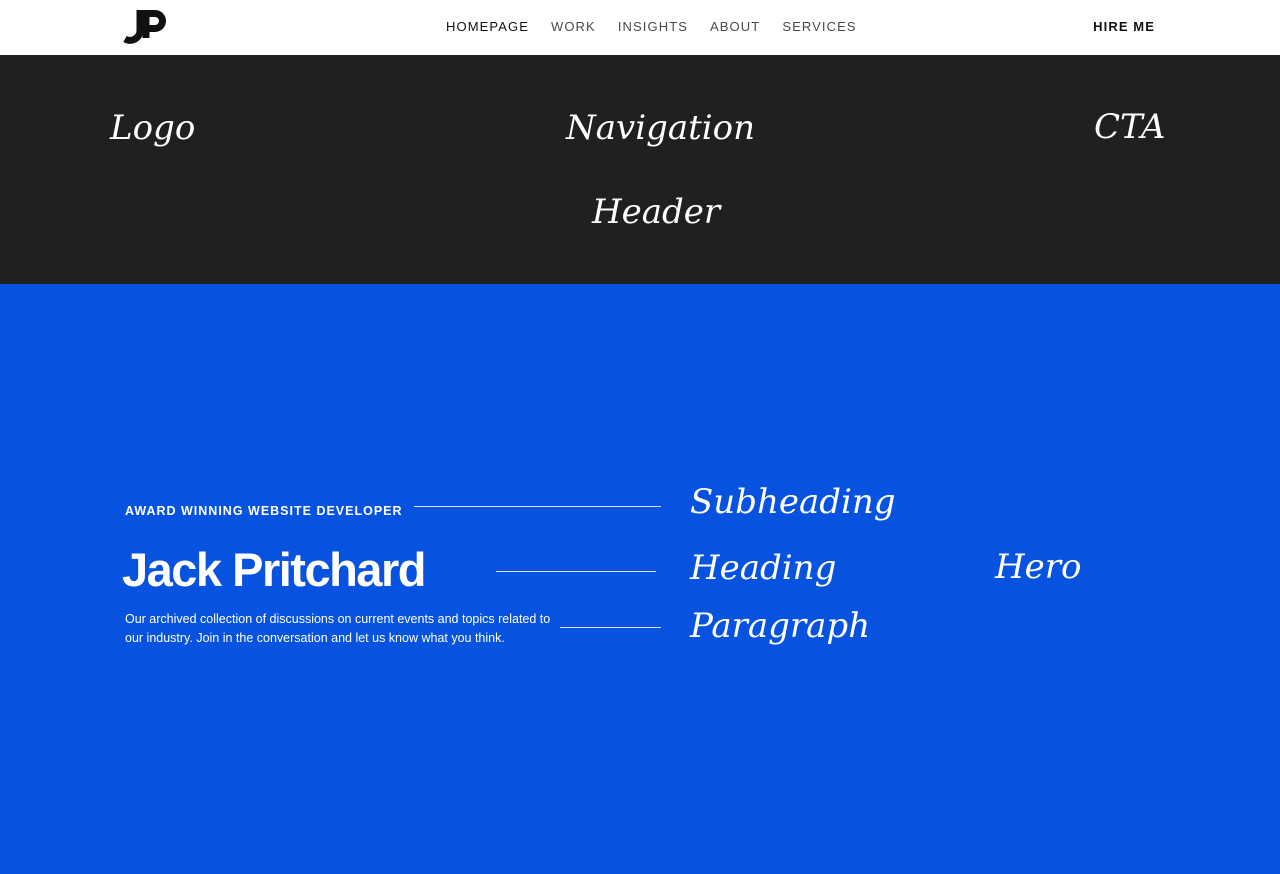 This screenshot has width=1280, height=874. Describe the element at coordinates (1038, 567) in the screenshot. I see `annotation-hero: Hero` at that location.